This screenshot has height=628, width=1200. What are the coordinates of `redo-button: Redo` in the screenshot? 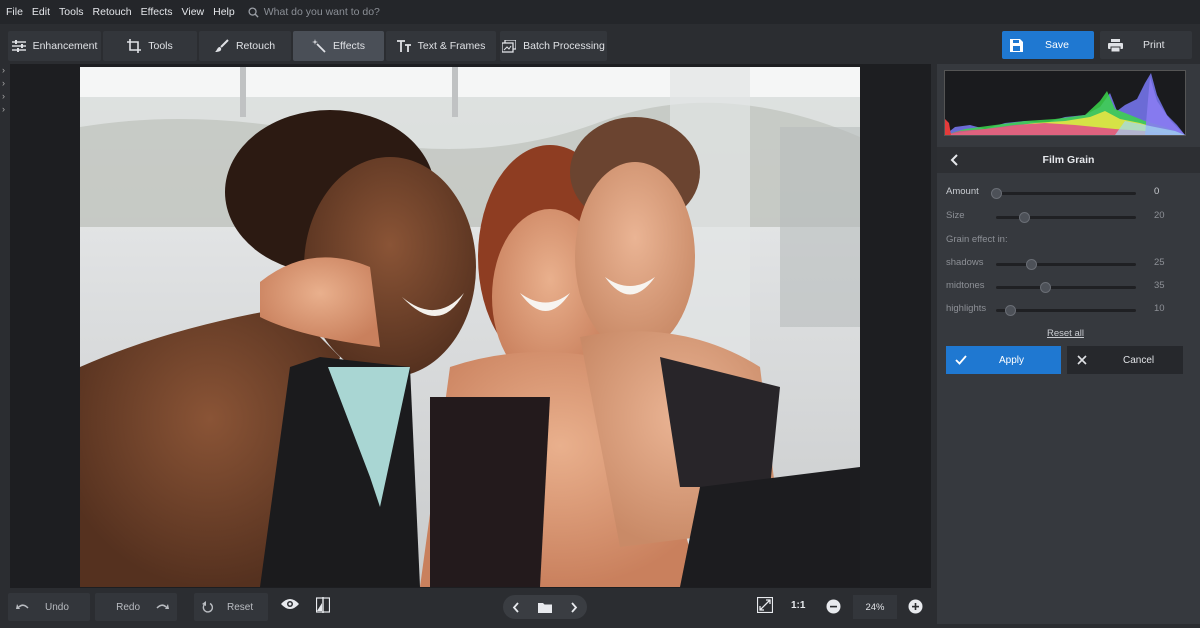 It's located at (136, 607).